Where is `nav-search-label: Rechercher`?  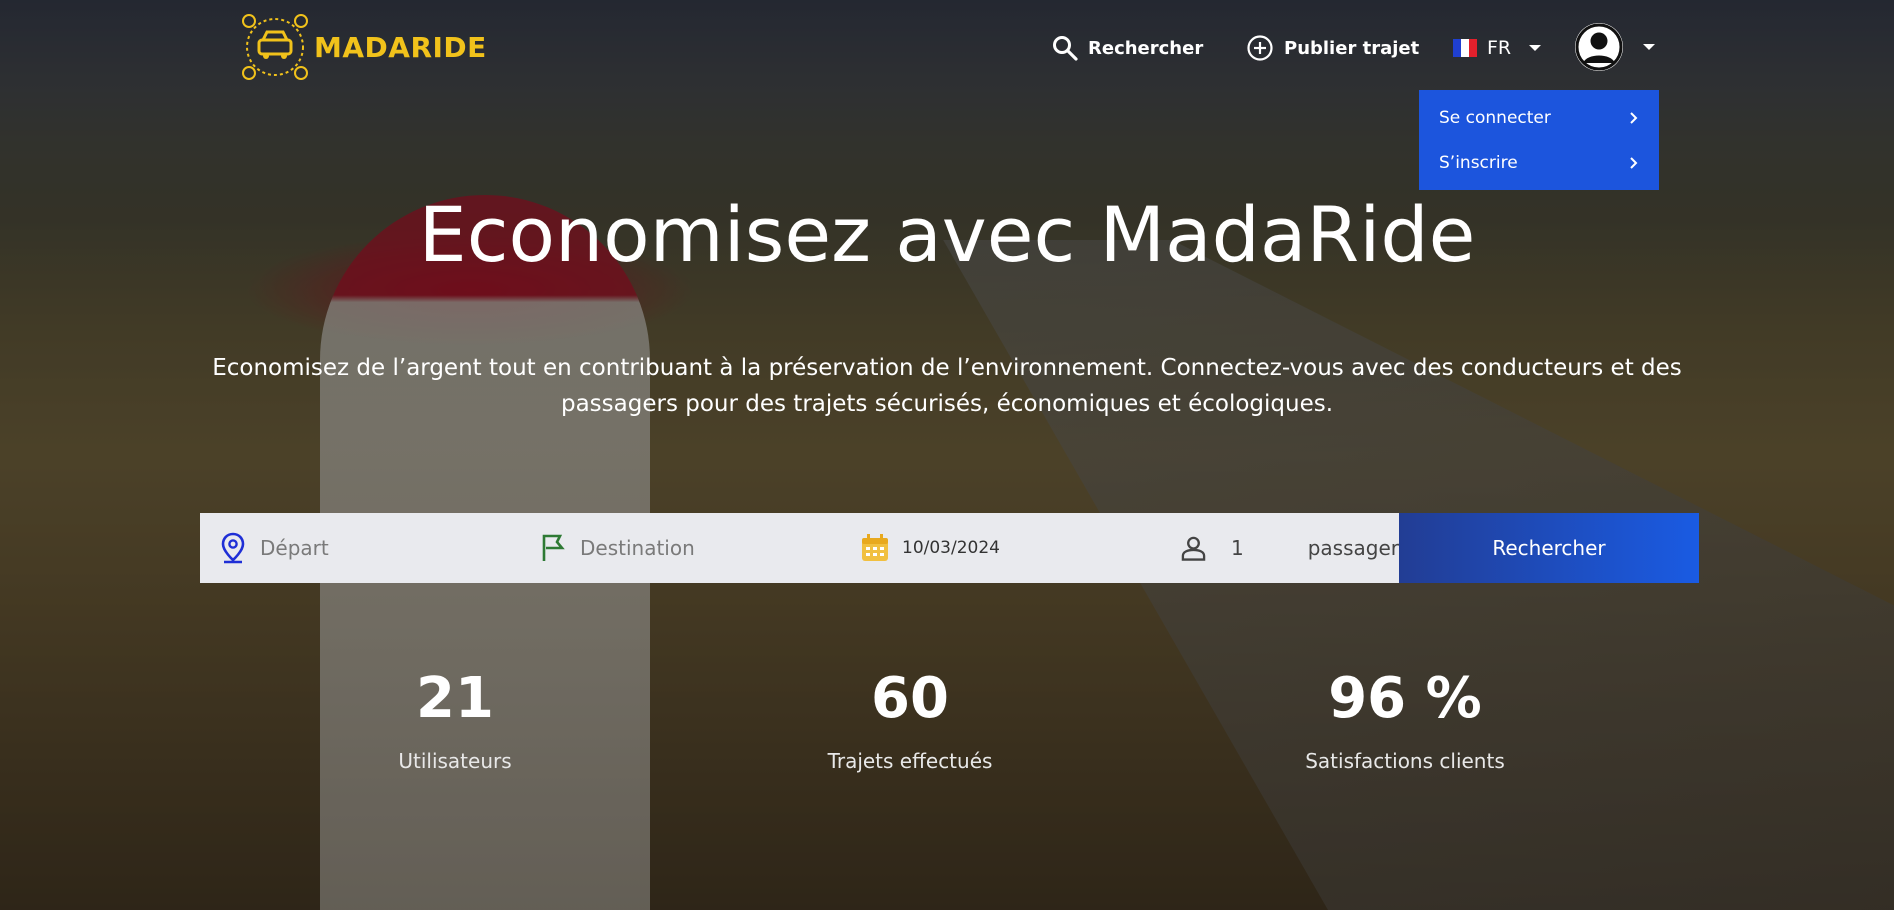
nav-search-label: Rechercher is located at coordinates (1146, 48).